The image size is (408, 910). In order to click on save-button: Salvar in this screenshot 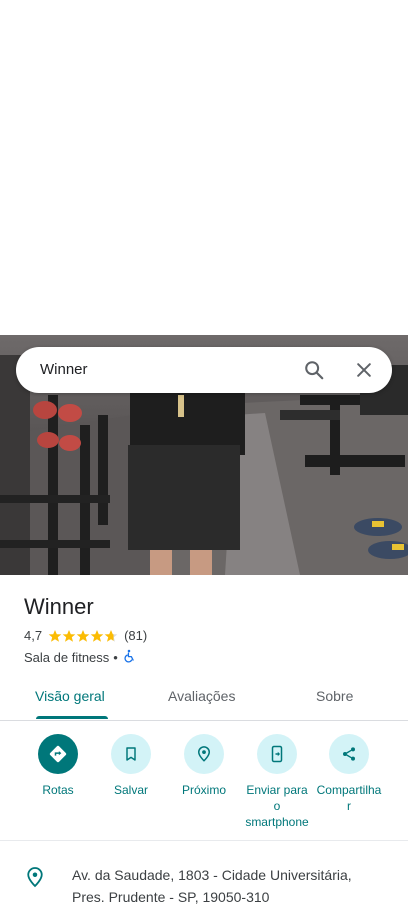, I will do `click(131, 766)`.